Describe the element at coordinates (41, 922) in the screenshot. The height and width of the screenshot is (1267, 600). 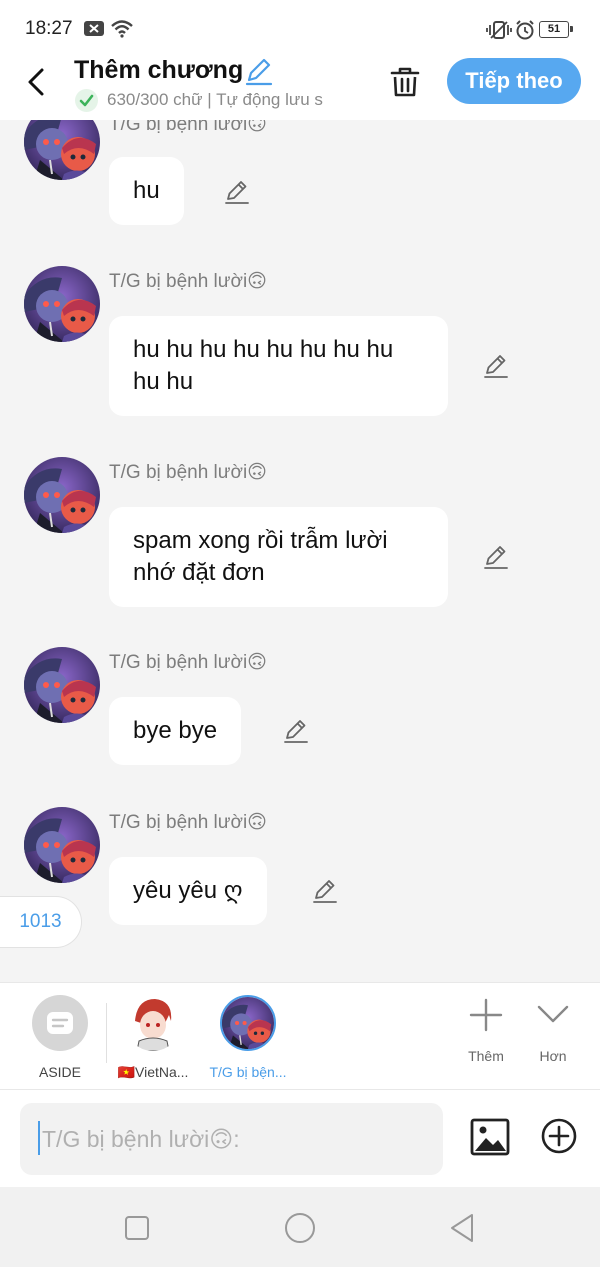
I see `word-count-badge: 1013` at that location.